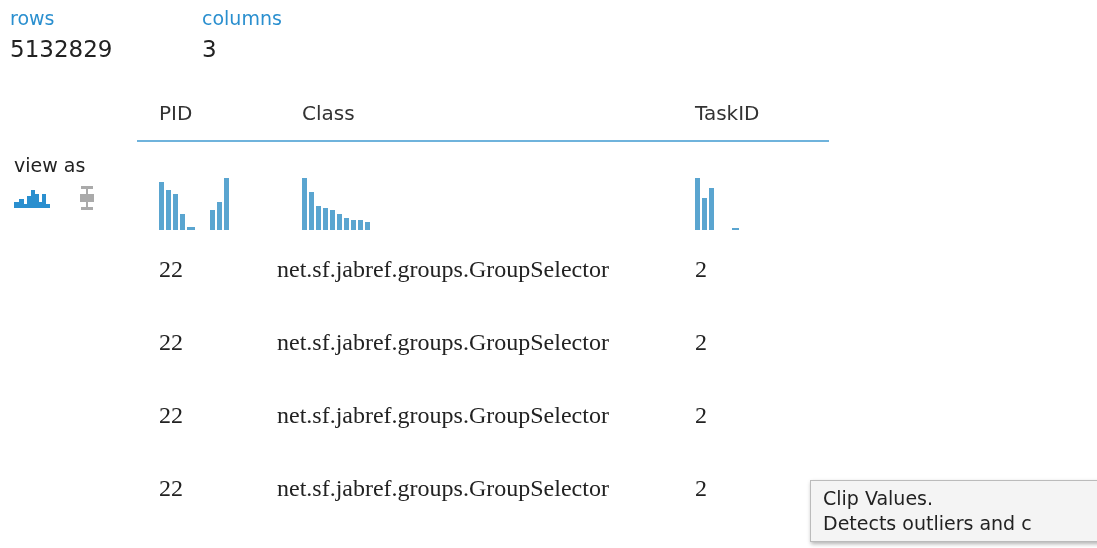  Describe the element at coordinates (62, 49) in the screenshot. I see `stat-value: 5132829` at that location.